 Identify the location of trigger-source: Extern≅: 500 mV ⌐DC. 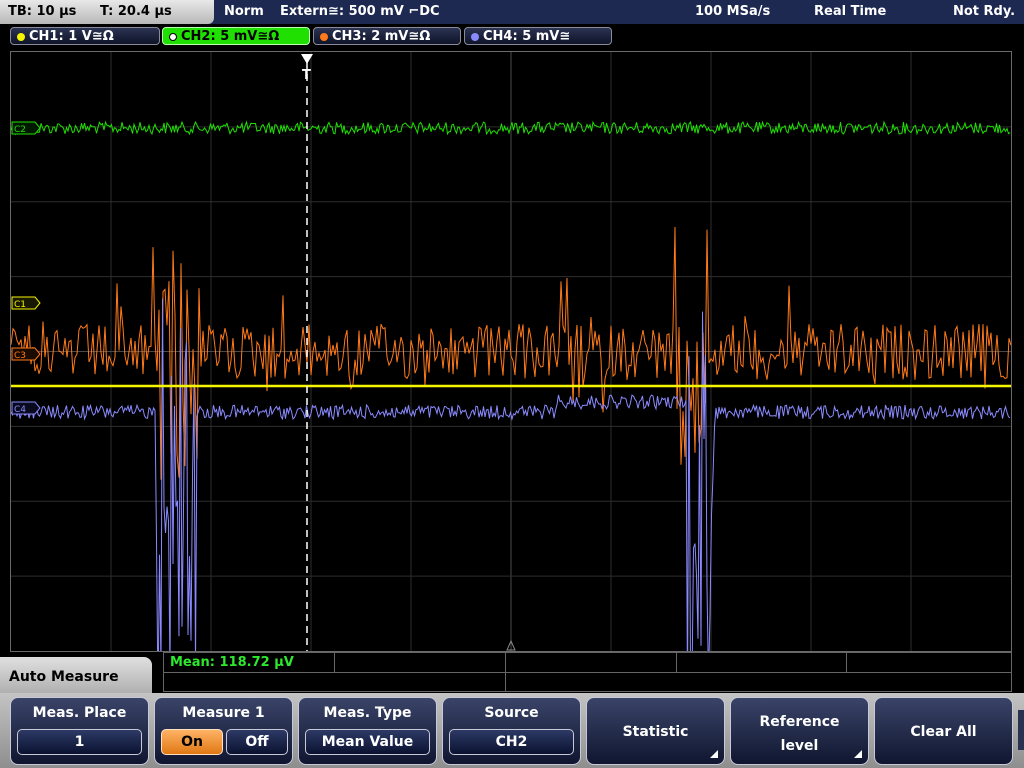
(360, 11).